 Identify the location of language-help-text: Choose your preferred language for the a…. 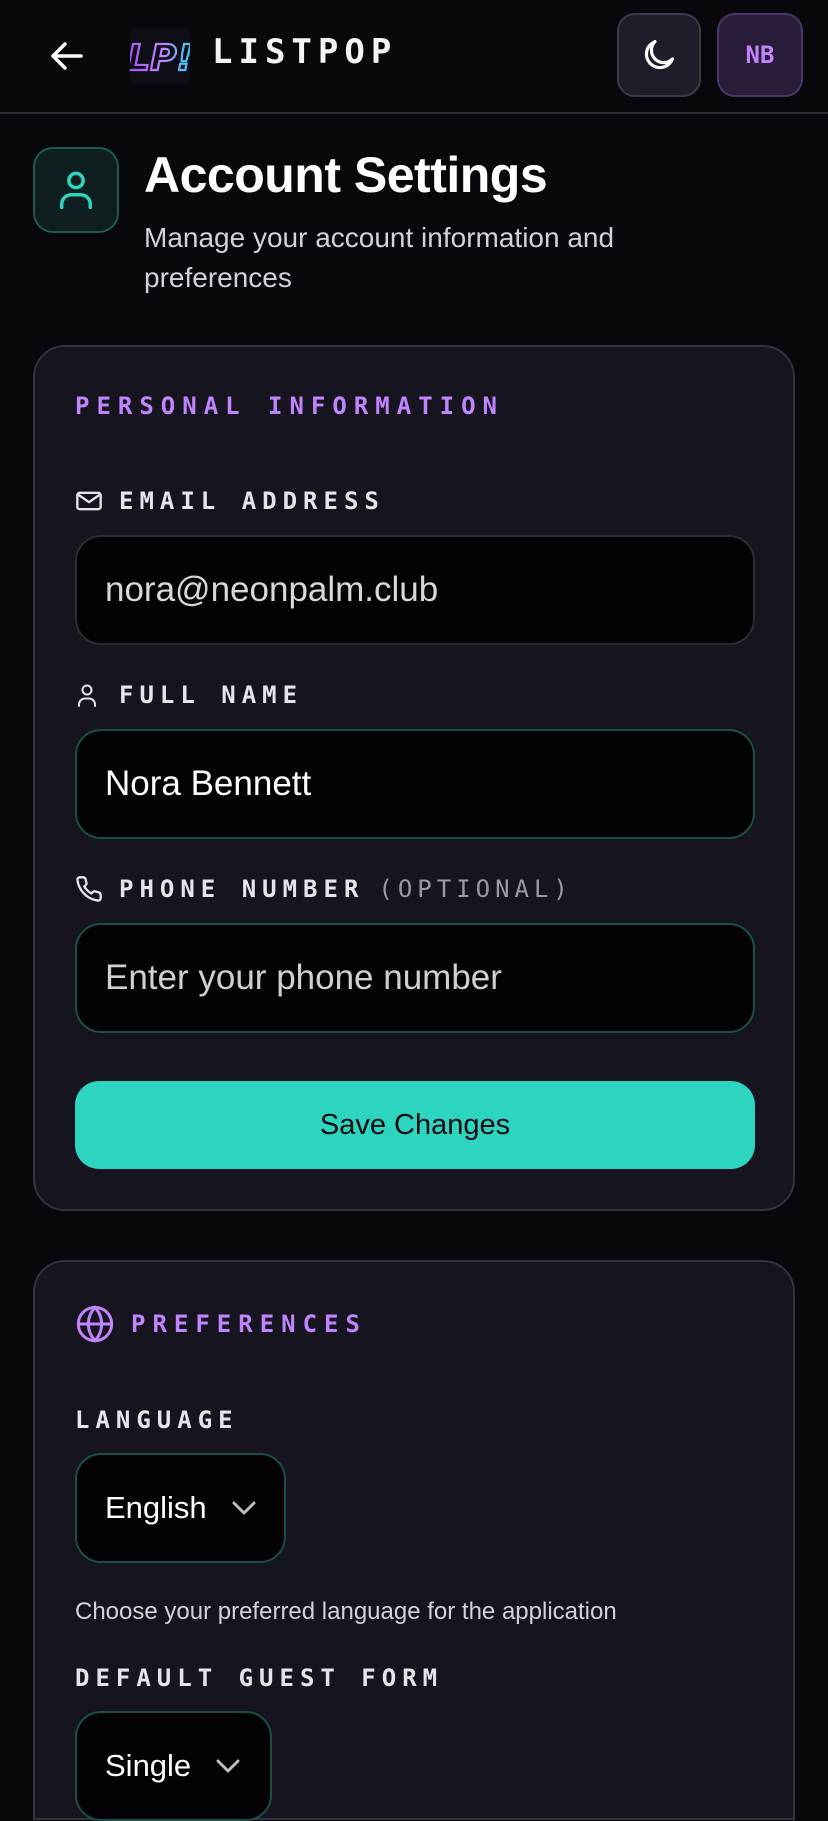
(346, 1611).